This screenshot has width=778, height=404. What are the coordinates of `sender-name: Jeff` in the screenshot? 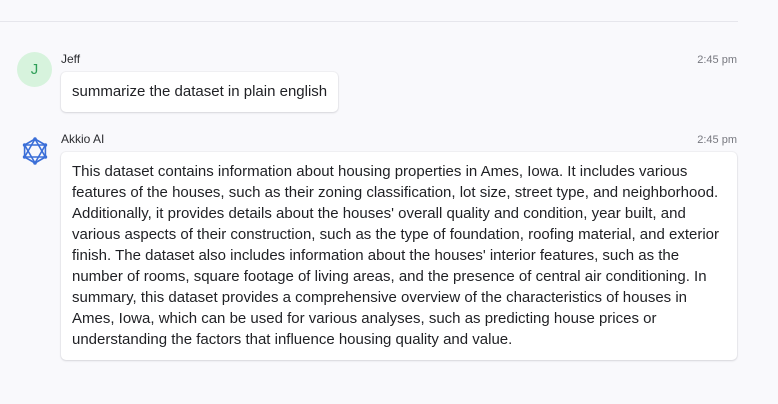 It's located at (71, 59).